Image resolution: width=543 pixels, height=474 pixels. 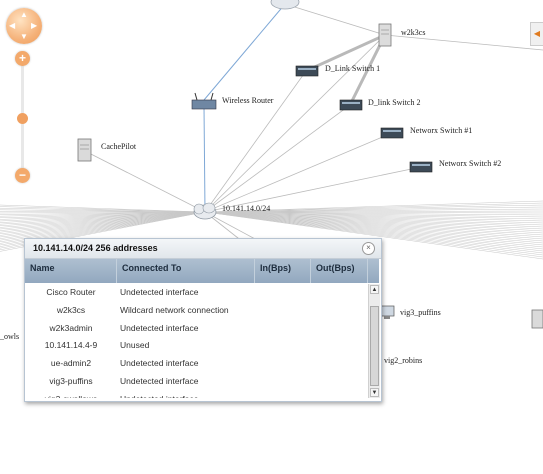 I want to click on table-row: Cisco Router Undetected interface, so click(x=196, y=293).